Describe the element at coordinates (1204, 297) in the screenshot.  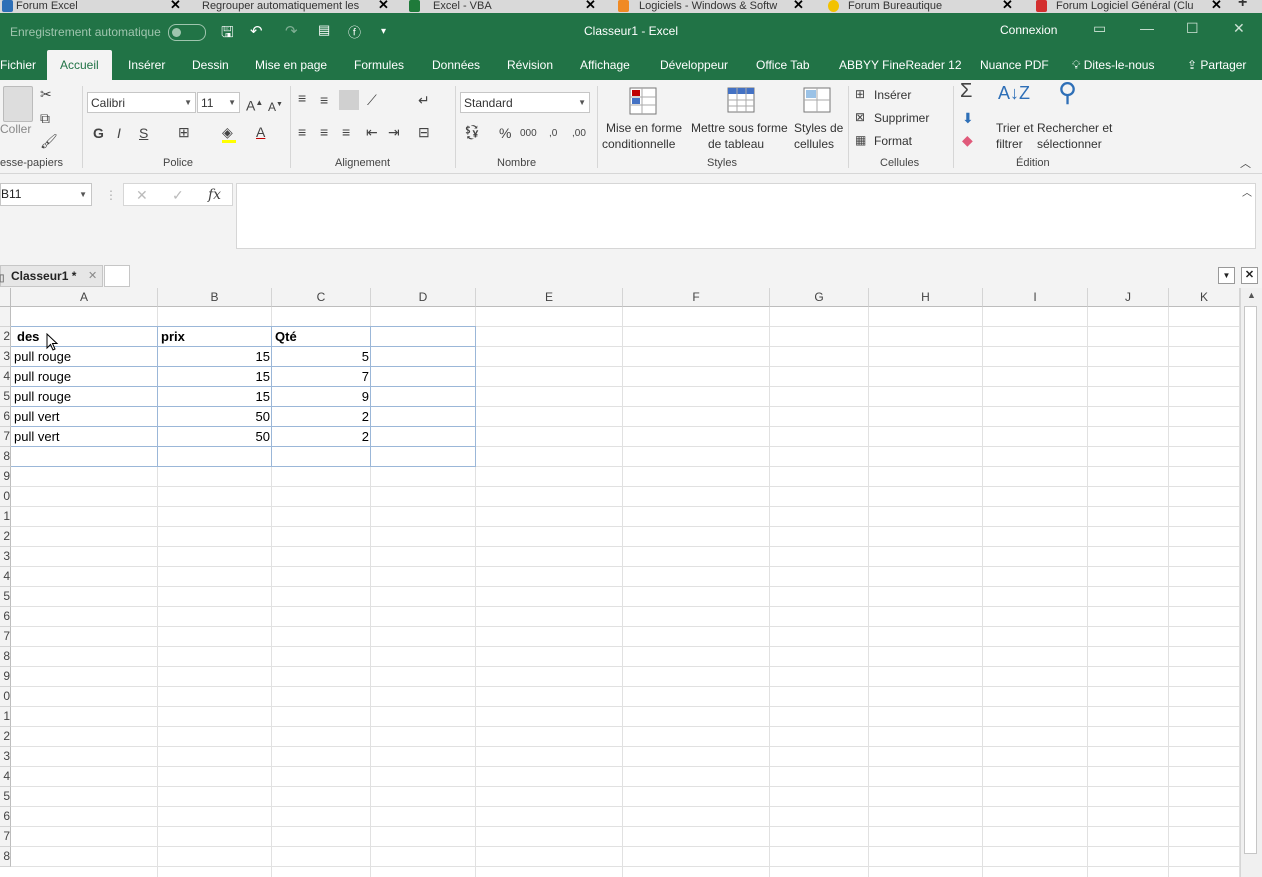
I see `column-header-k: K` at that location.